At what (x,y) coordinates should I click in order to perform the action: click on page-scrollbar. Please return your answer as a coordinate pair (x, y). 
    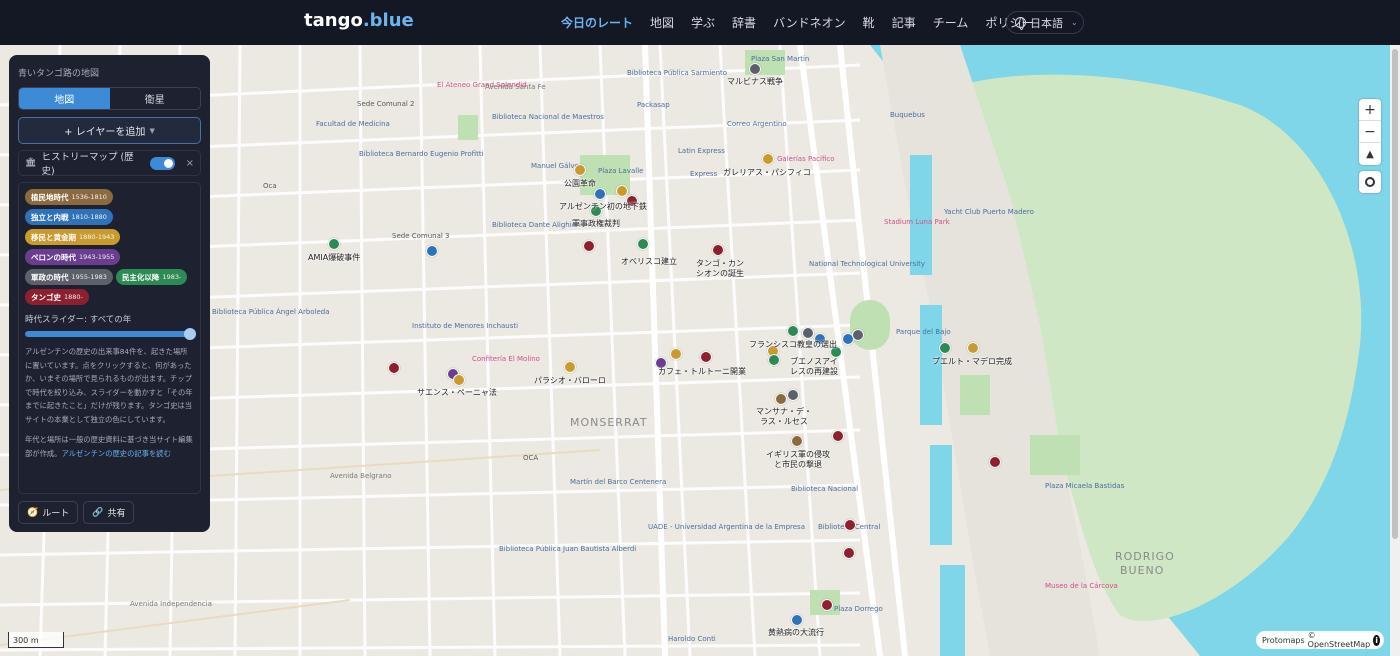
    Looking at the image, I should click on (1395, 350).